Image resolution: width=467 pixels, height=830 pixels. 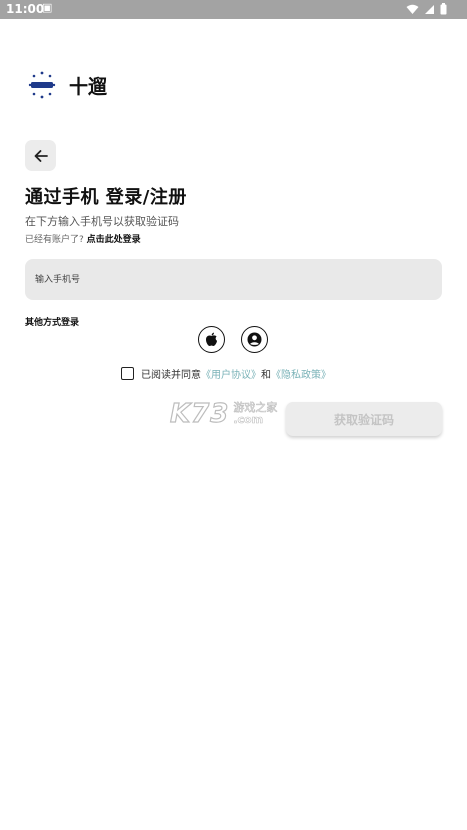 I want to click on back-button, so click(x=40, y=155).